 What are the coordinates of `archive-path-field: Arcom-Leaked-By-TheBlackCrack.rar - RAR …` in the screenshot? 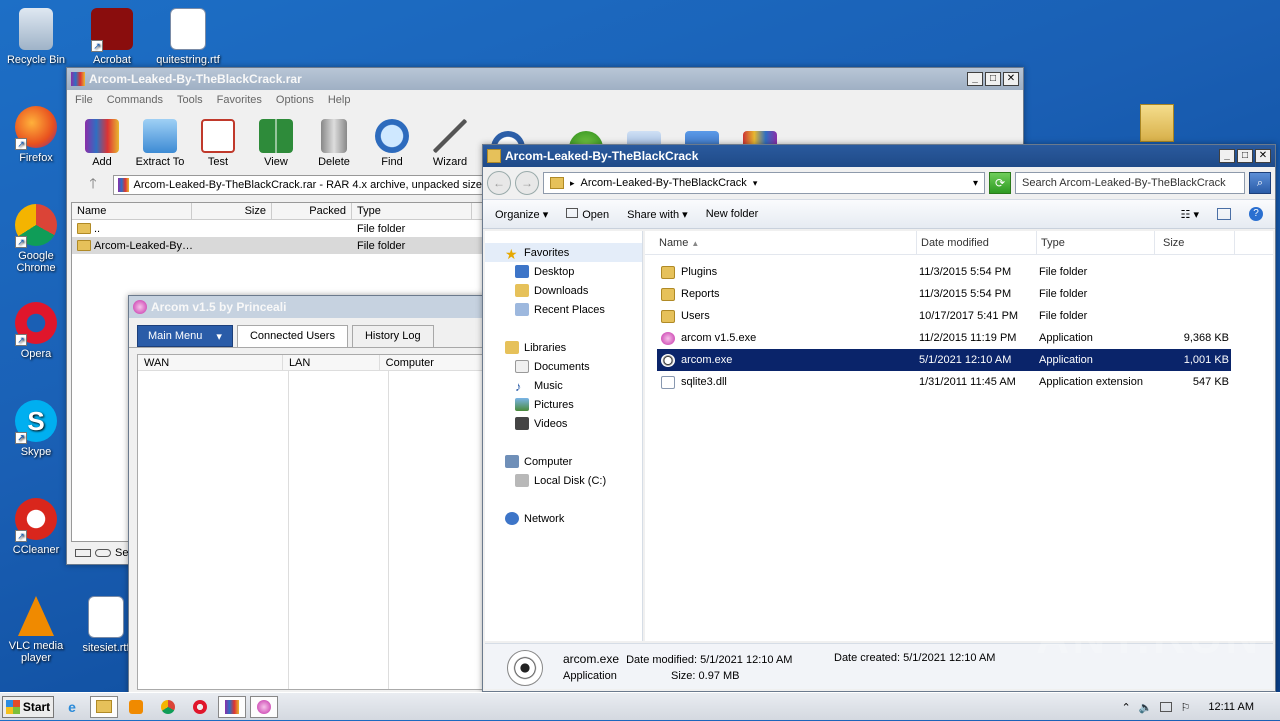 It's located at (298, 185).